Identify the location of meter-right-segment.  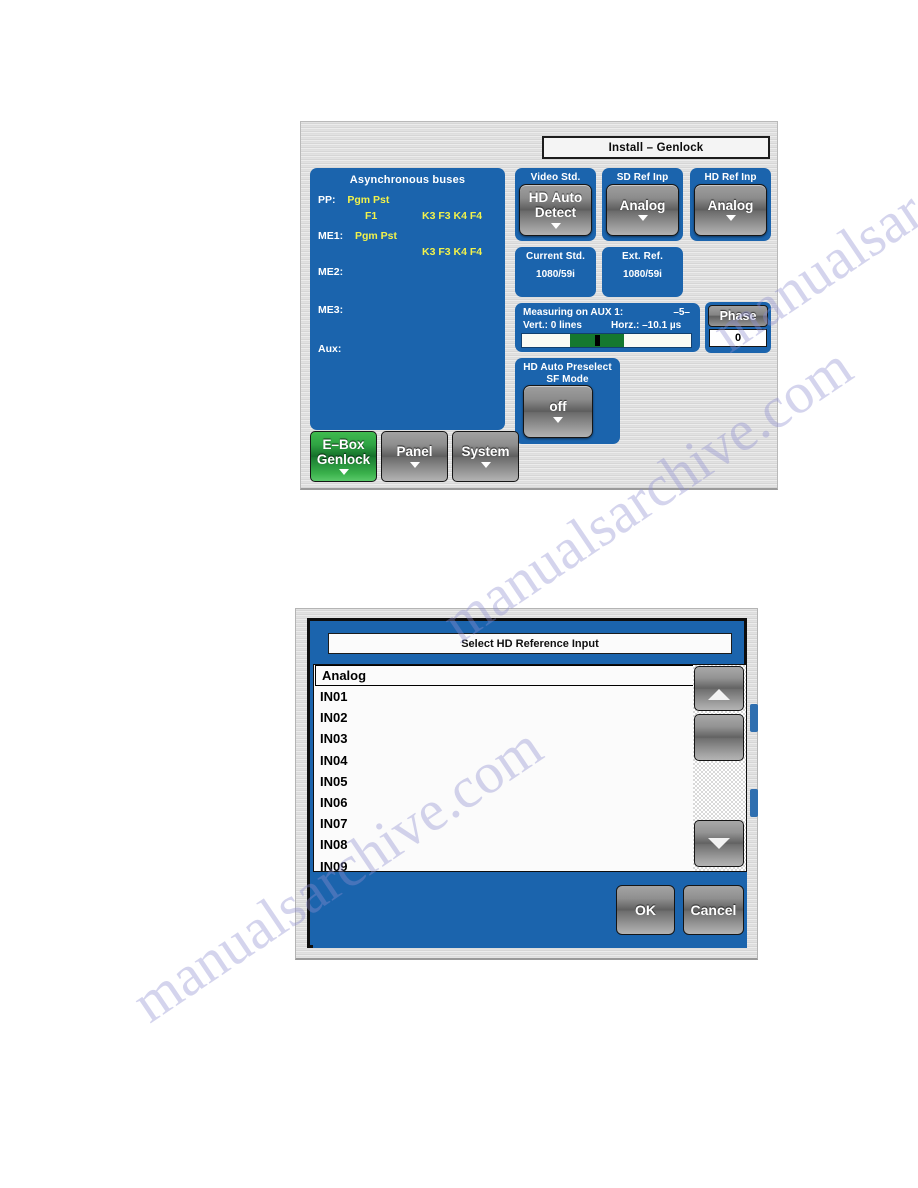
(657, 340).